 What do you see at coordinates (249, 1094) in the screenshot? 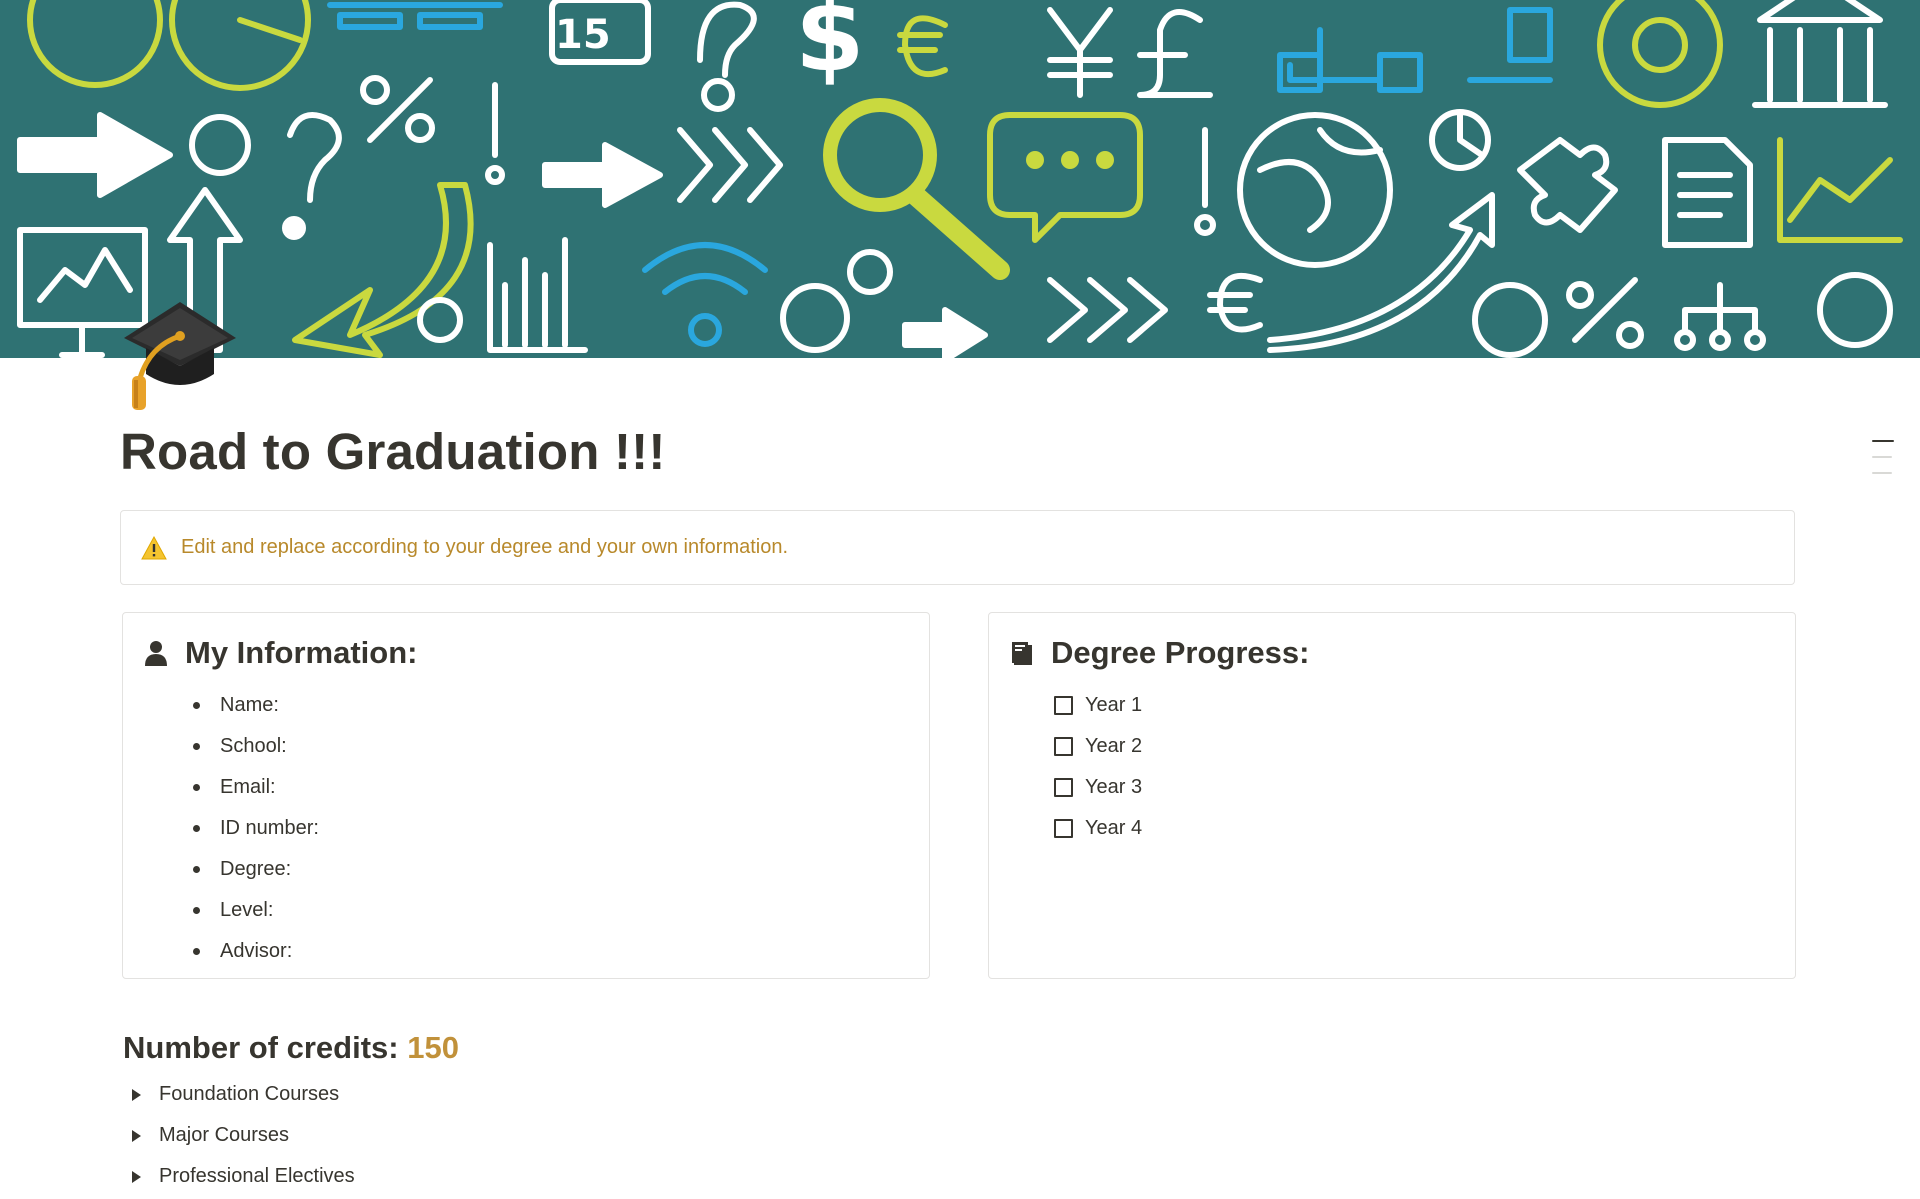
I see `toggle-label: Foundation Courses` at bounding box center [249, 1094].